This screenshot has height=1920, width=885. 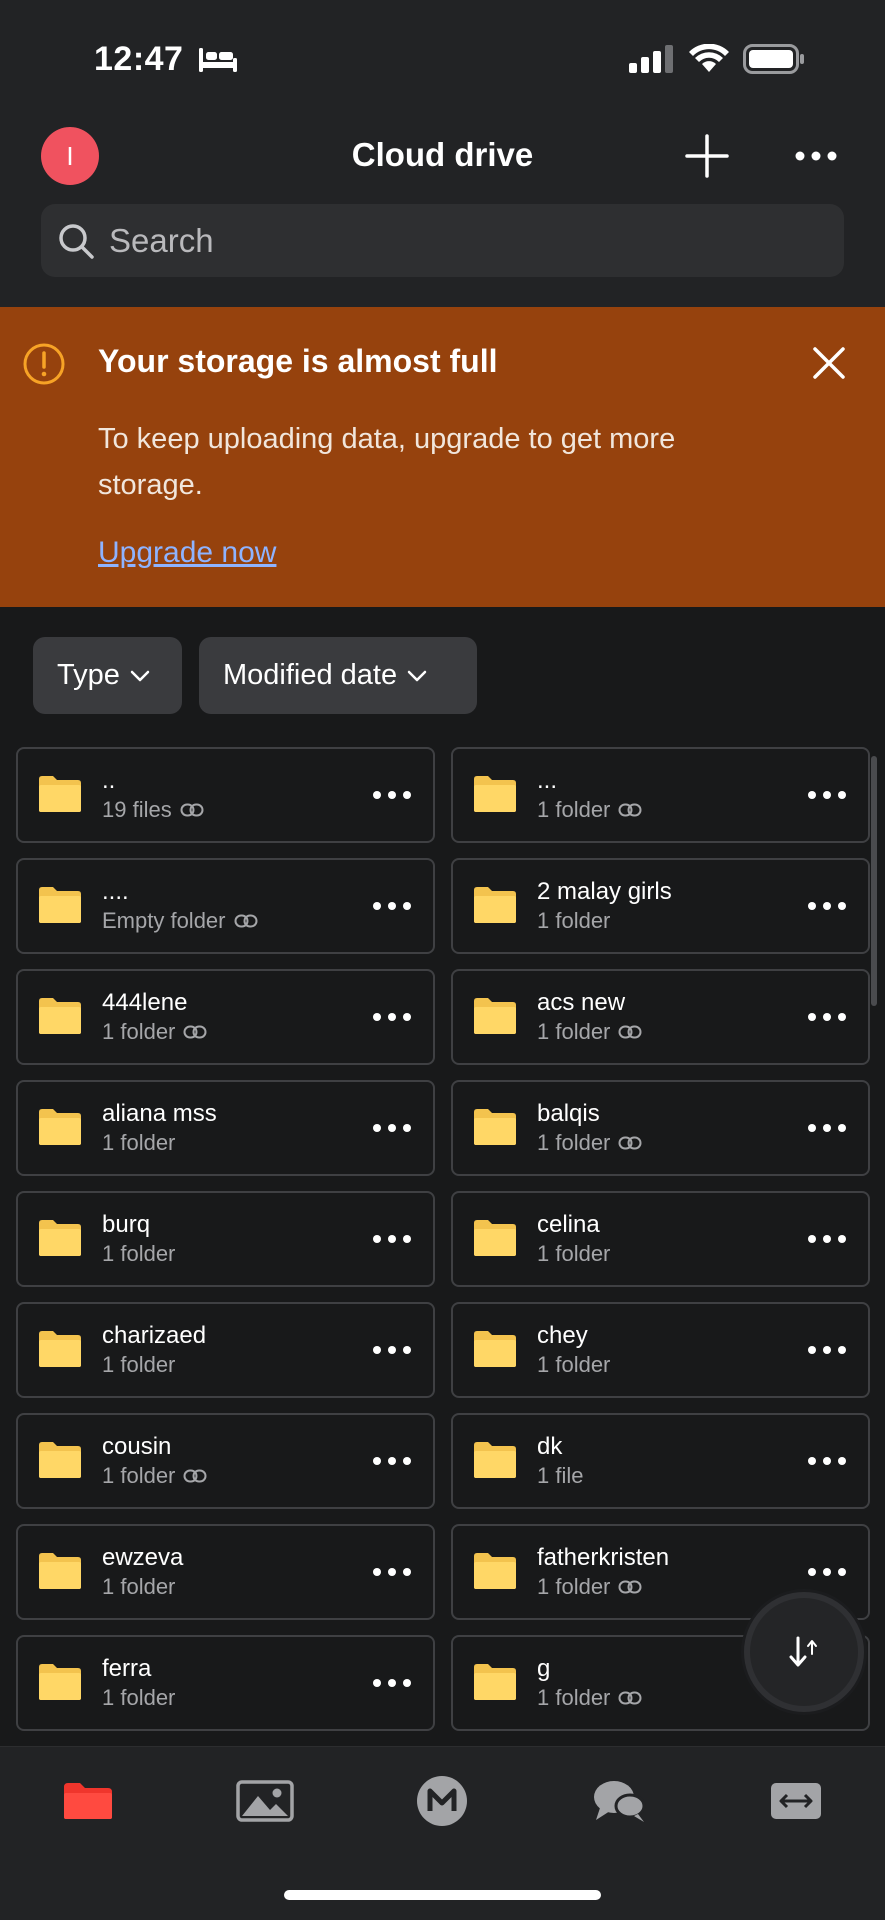 What do you see at coordinates (816, 156) in the screenshot?
I see `more-options-button` at bounding box center [816, 156].